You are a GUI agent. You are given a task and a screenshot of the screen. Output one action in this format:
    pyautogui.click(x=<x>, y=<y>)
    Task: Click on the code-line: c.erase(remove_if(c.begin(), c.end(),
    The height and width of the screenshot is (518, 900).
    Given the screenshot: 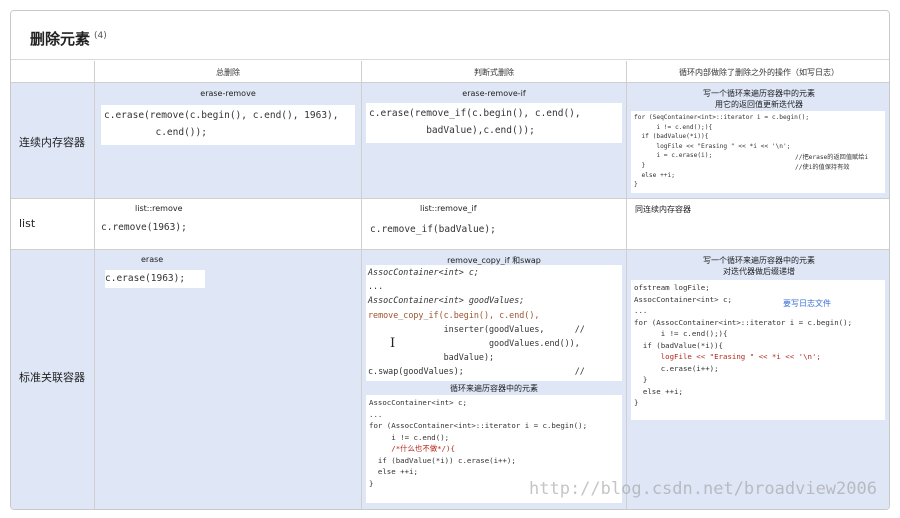 What is the action you would take?
    pyautogui.click(x=475, y=113)
    